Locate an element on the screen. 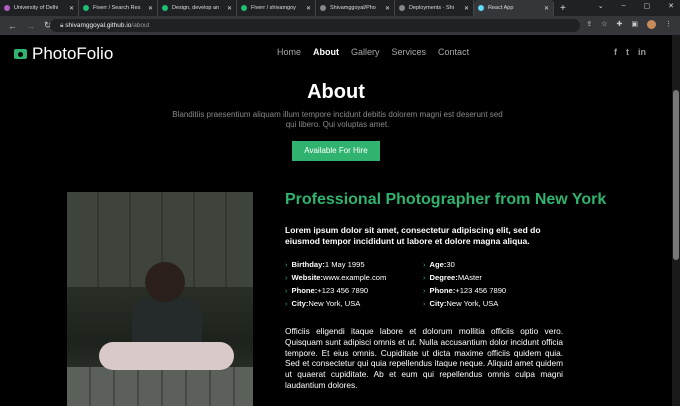 The height and width of the screenshot is (406, 680). tab-search-icon: ⌄ is located at coordinates (601, 6).